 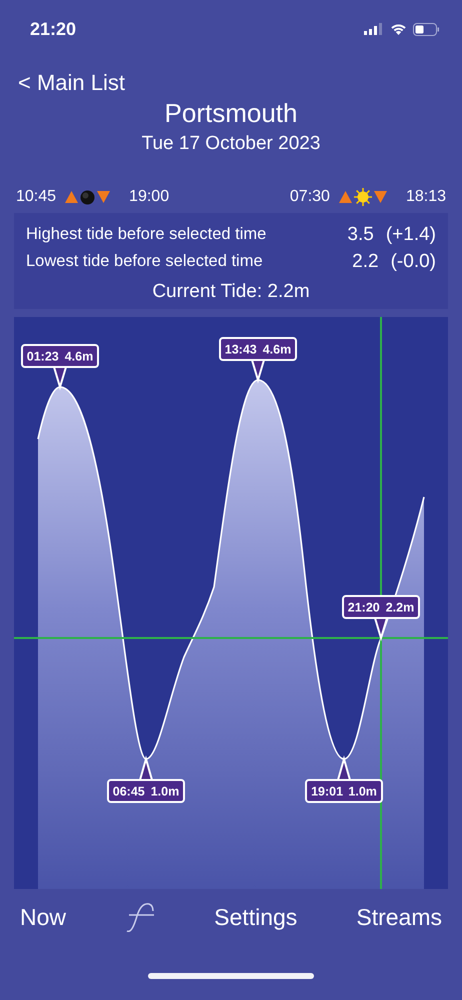 What do you see at coordinates (53, 29) in the screenshot?
I see `status-time: 21:20` at bounding box center [53, 29].